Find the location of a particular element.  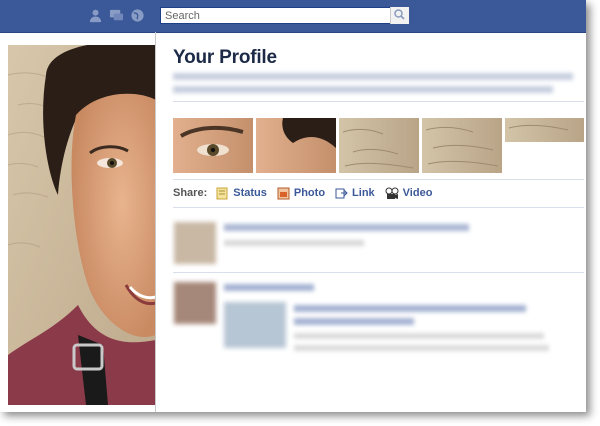

share-label: Share: is located at coordinates (190, 193).